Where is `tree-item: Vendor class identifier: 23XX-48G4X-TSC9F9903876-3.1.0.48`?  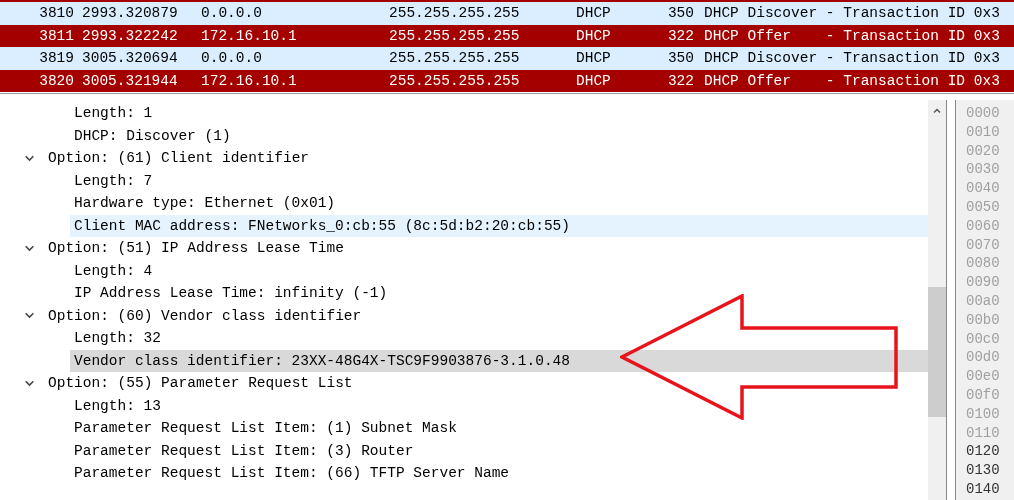 tree-item: Vendor class identifier: 23XX-48G4X-TSC9F9903876-3.1.0.48 is located at coordinates (499, 360).